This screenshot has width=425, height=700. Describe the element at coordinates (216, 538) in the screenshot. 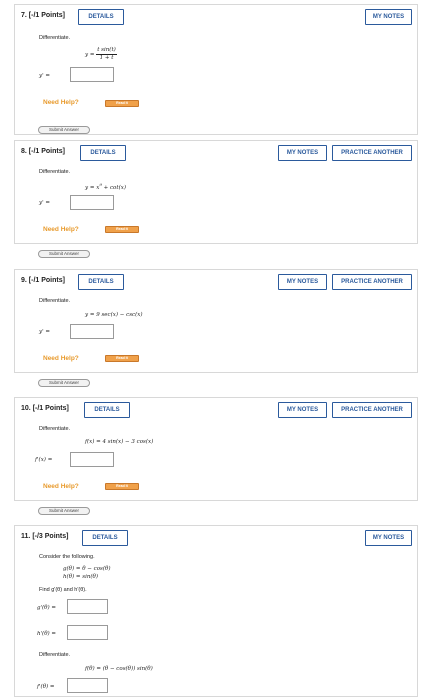

I see `question-header: 11. [-/3 Points] DETAILS MY NOTES` at that location.